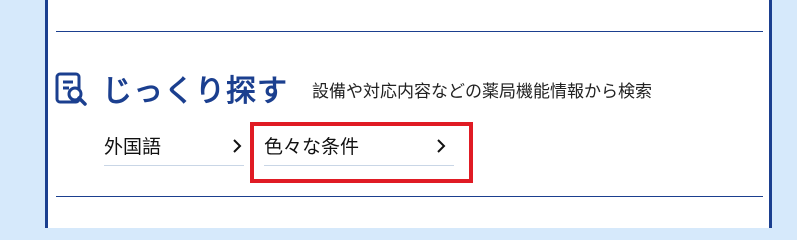 The image size is (797, 240). Describe the element at coordinates (195, 91) in the screenshot. I see `section-title: じっくり探す` at that location.